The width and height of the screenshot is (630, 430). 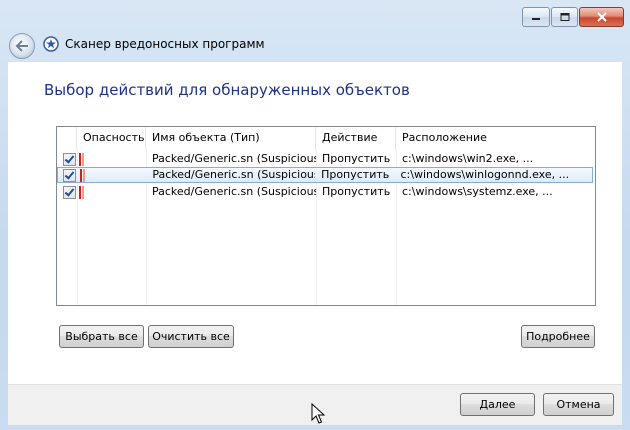 What do you see at coordinates (67, 138) in the screenshot?
I see `column-header-checkbox` at bounding box center [67, 138].